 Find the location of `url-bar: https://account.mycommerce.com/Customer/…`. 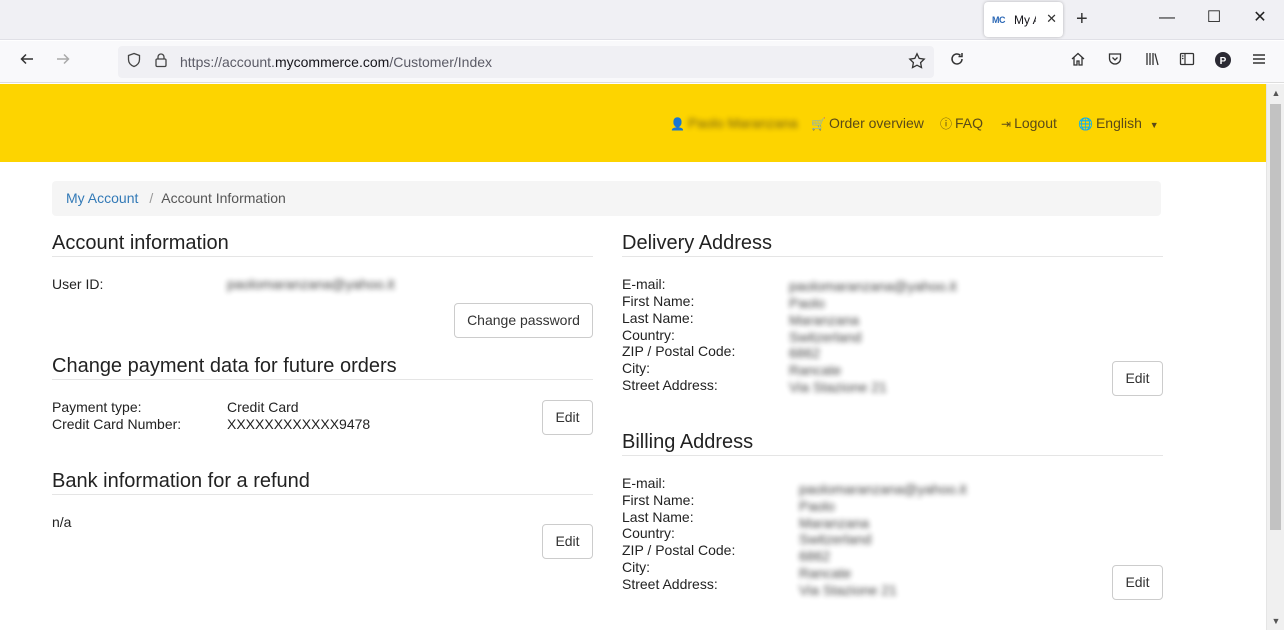

url-bar: https://account.mycommerce.com/Customer/… is located at coordinates (526, 62).